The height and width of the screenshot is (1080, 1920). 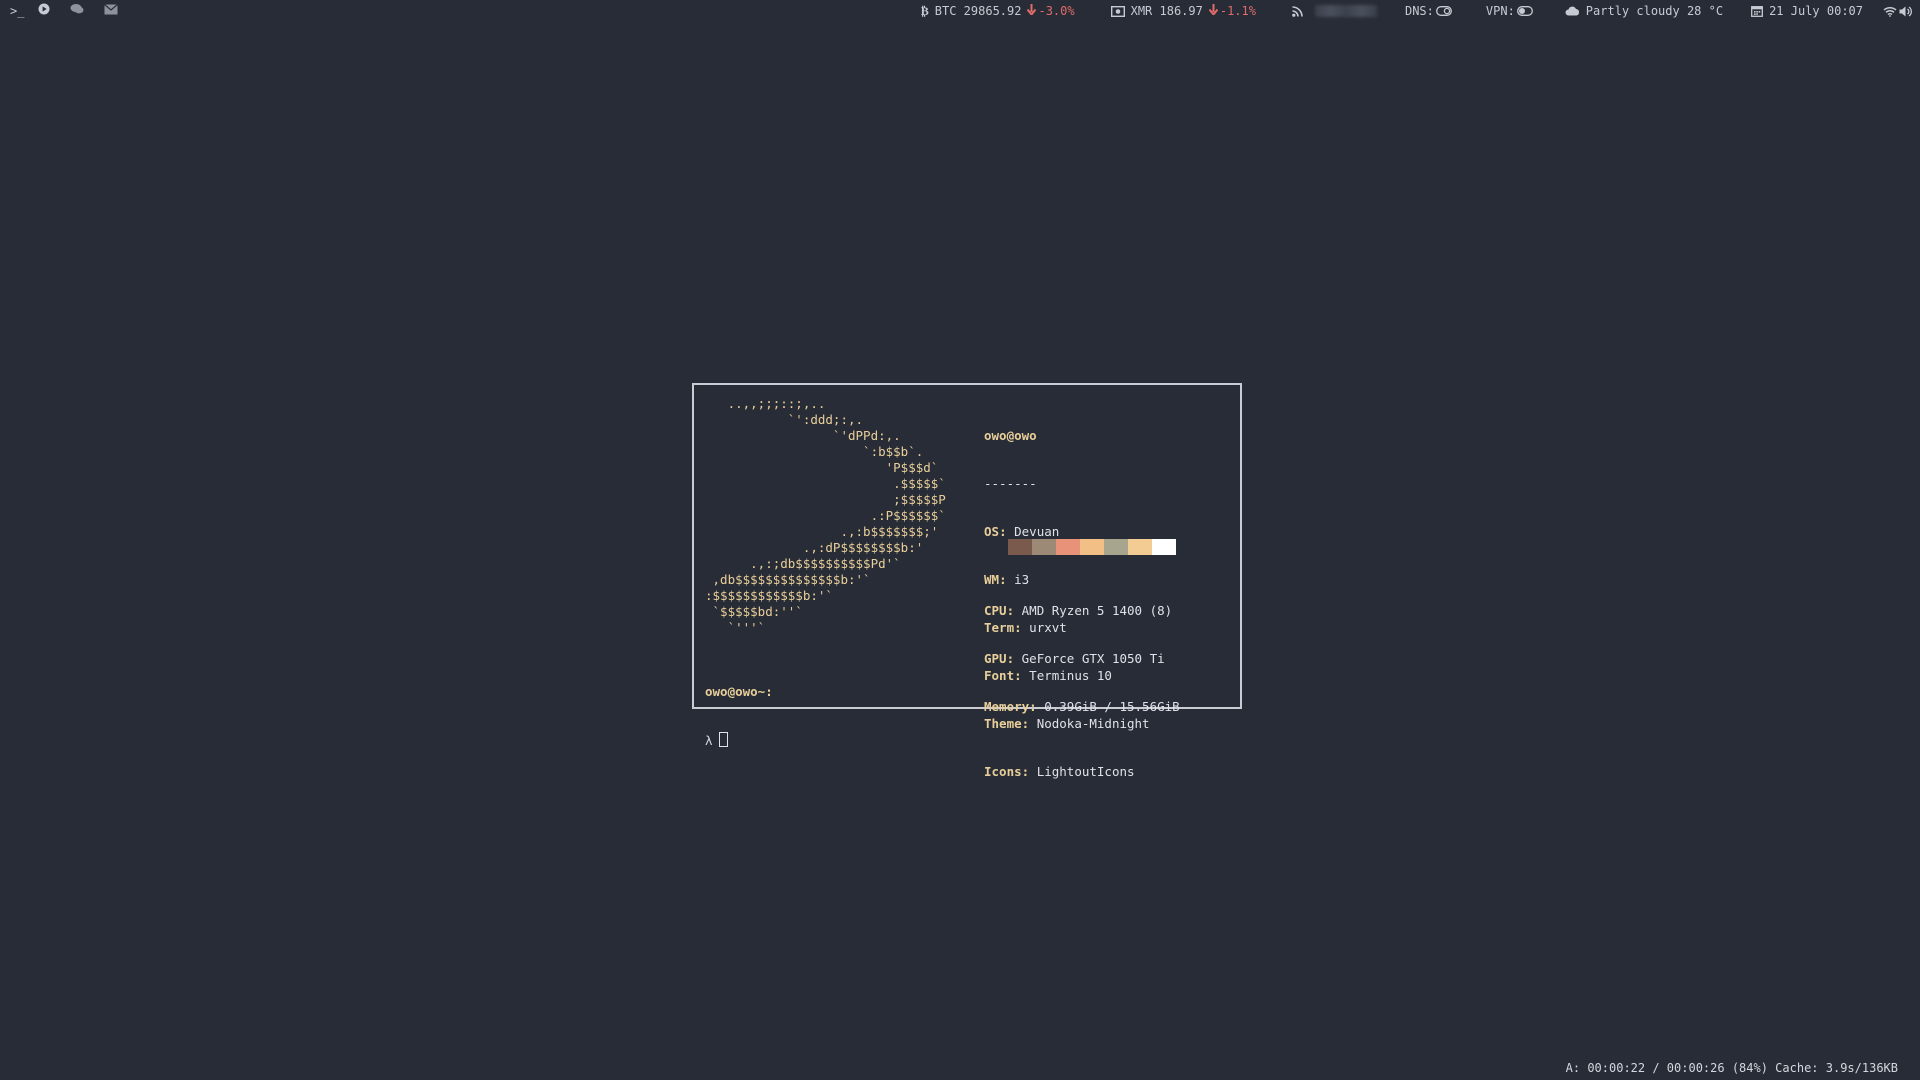 What do you see at coordinates (1059, 771) in the screenshot?
I see `info-row-icons: Icons: LightoutIcons` at bounding box center [1059, 771].